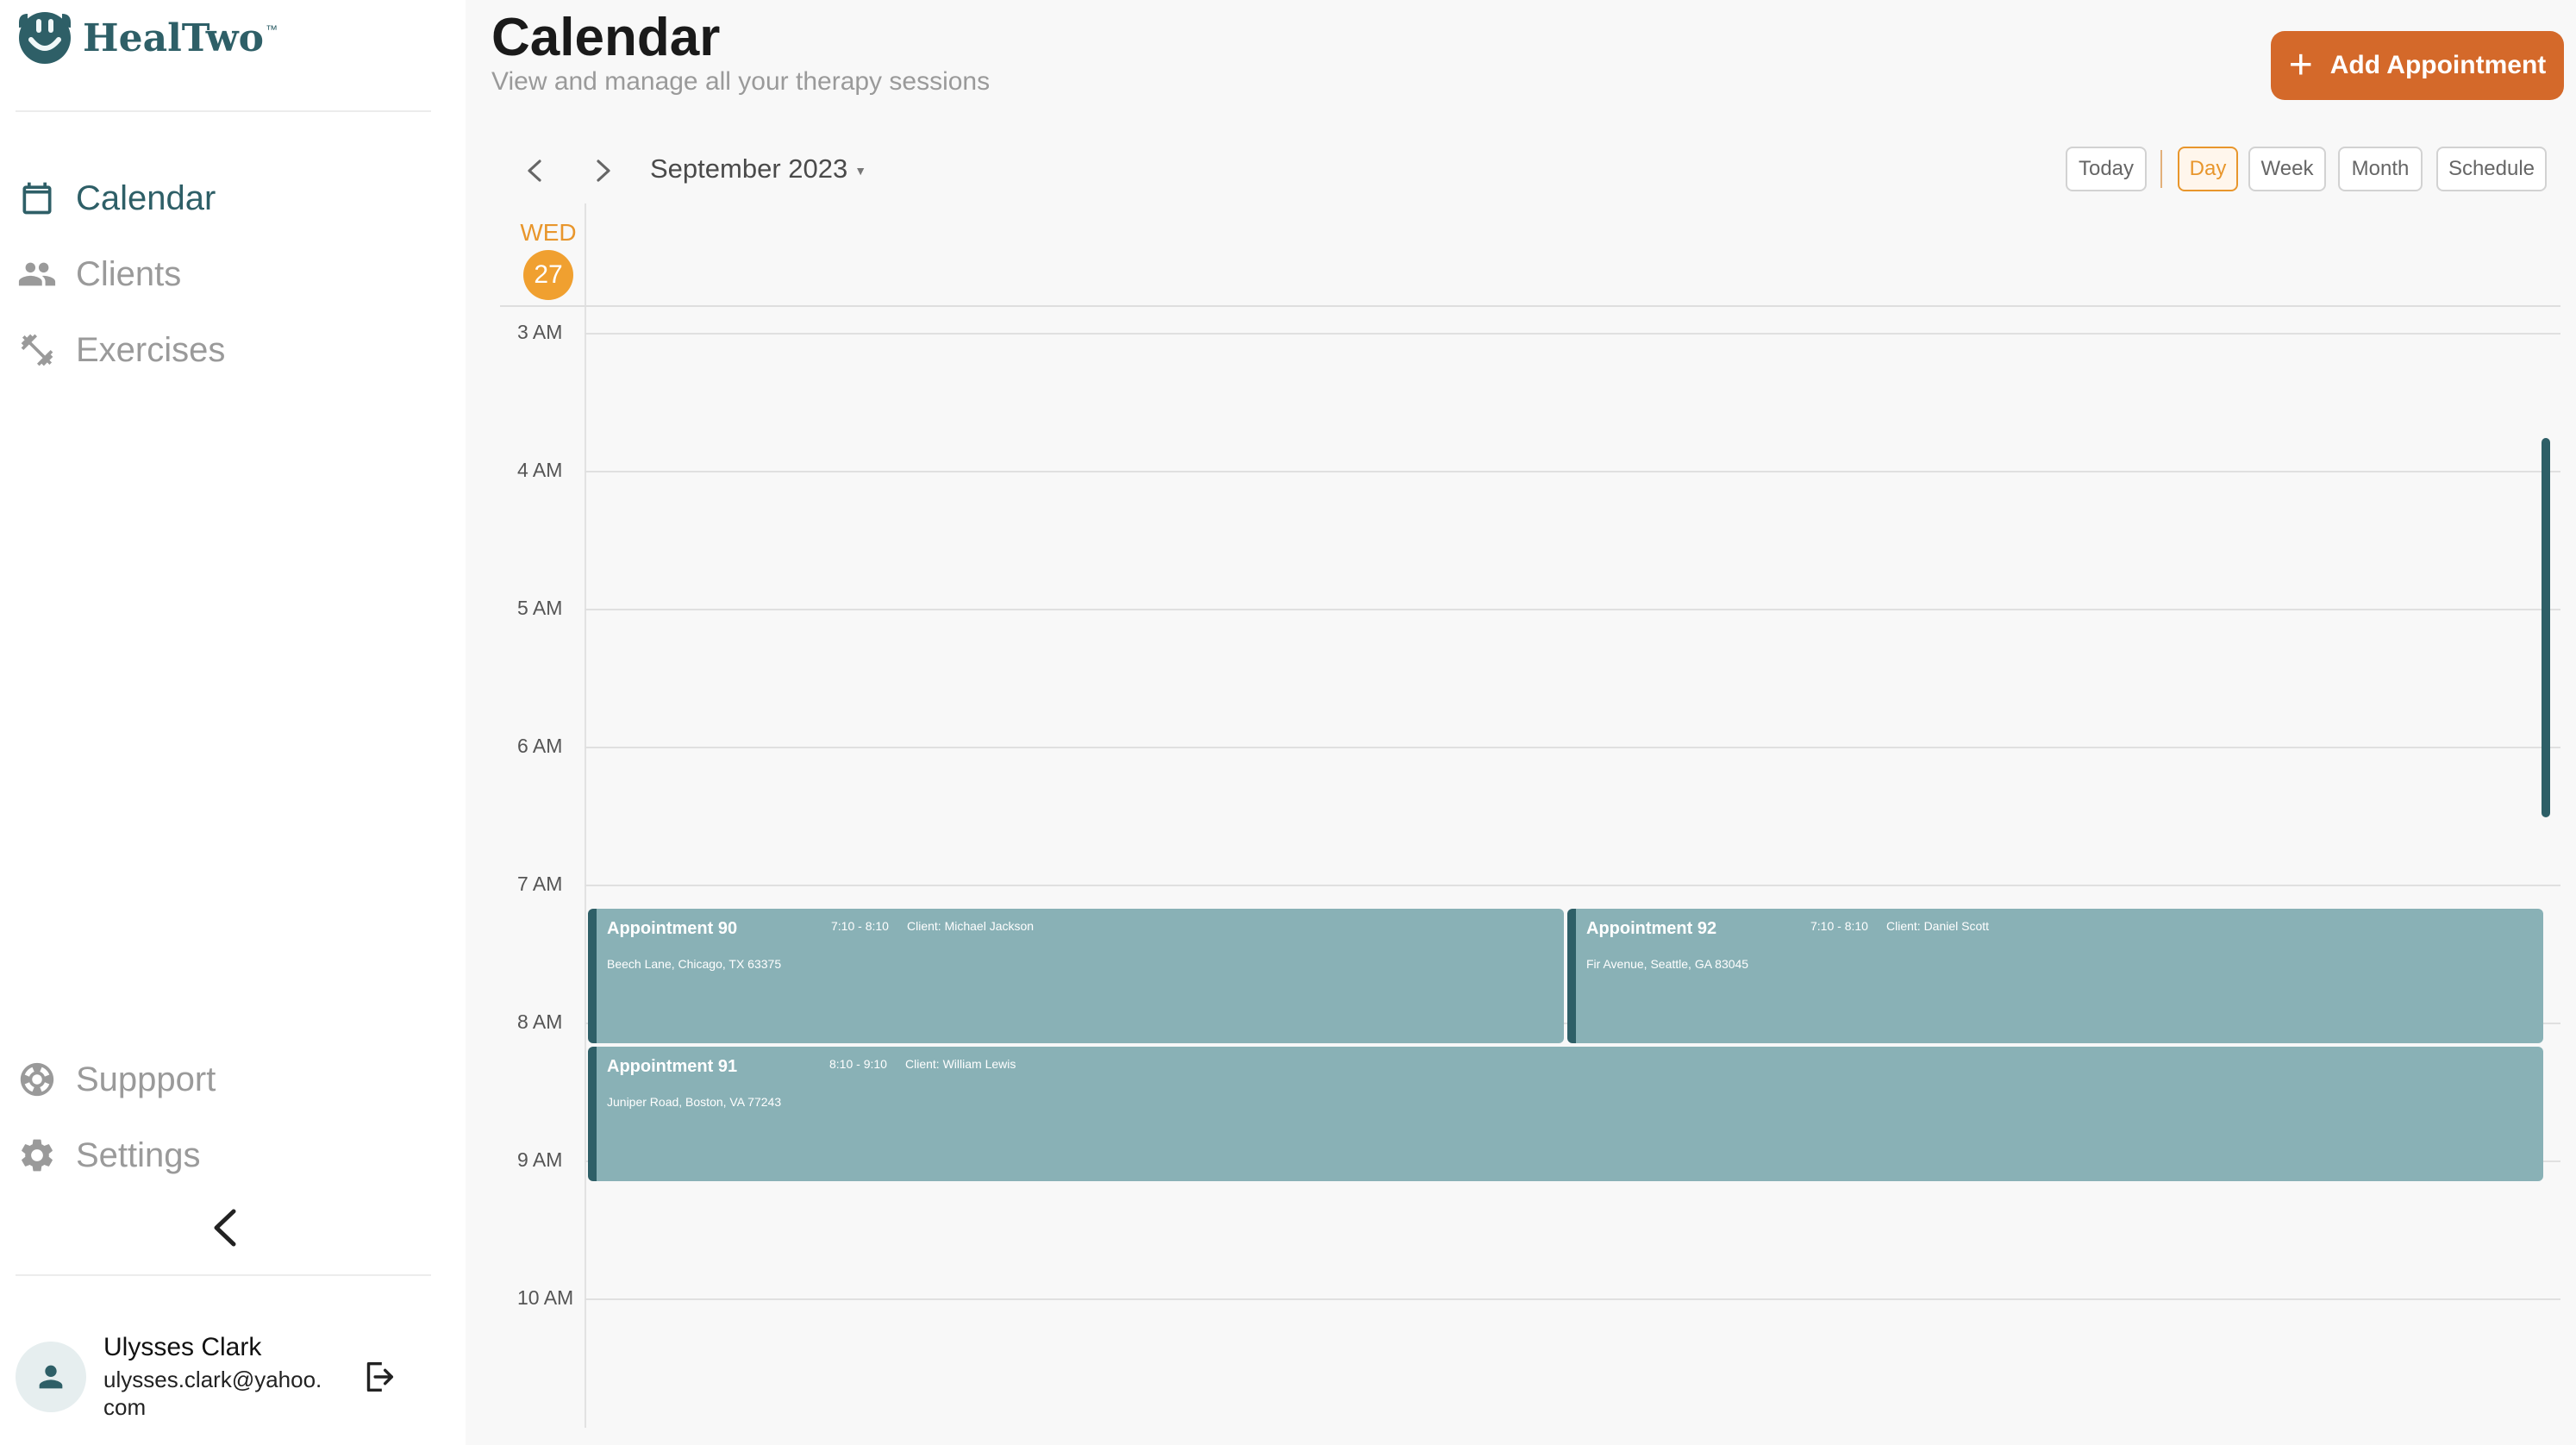 This screenshot has height=1445, width=2576. I want to click on logout-icon, so click(380, 1376).